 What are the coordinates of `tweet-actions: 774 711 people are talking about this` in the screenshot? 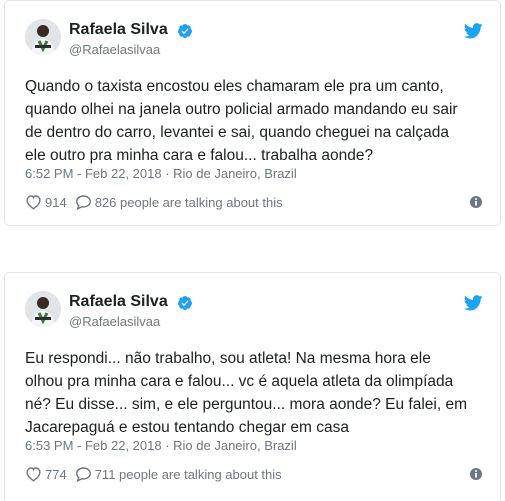 It's located at (157, 474).